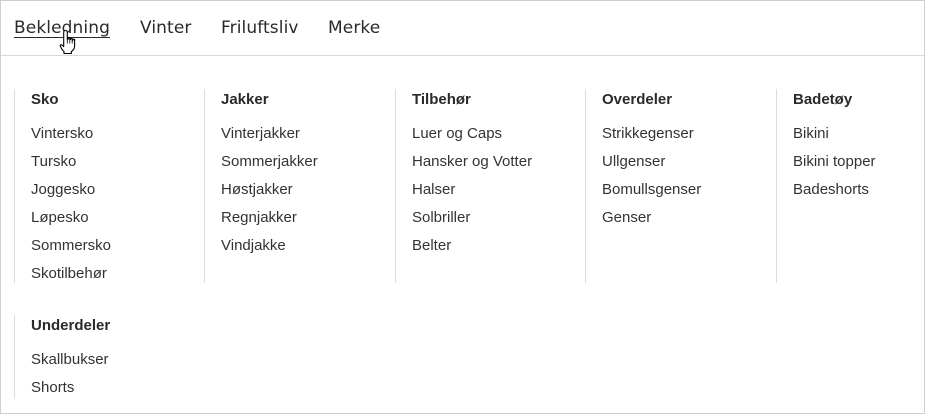 The image size is (925, 414). I want to click on column-title: Overdeler, so click(637, 99).